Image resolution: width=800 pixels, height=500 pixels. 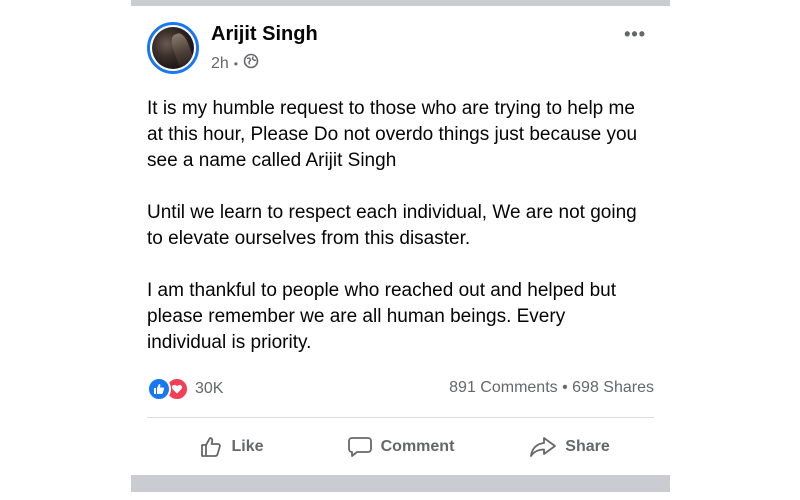 I want to click on author-name: Arijit Singh, so click(x=264, y=34).